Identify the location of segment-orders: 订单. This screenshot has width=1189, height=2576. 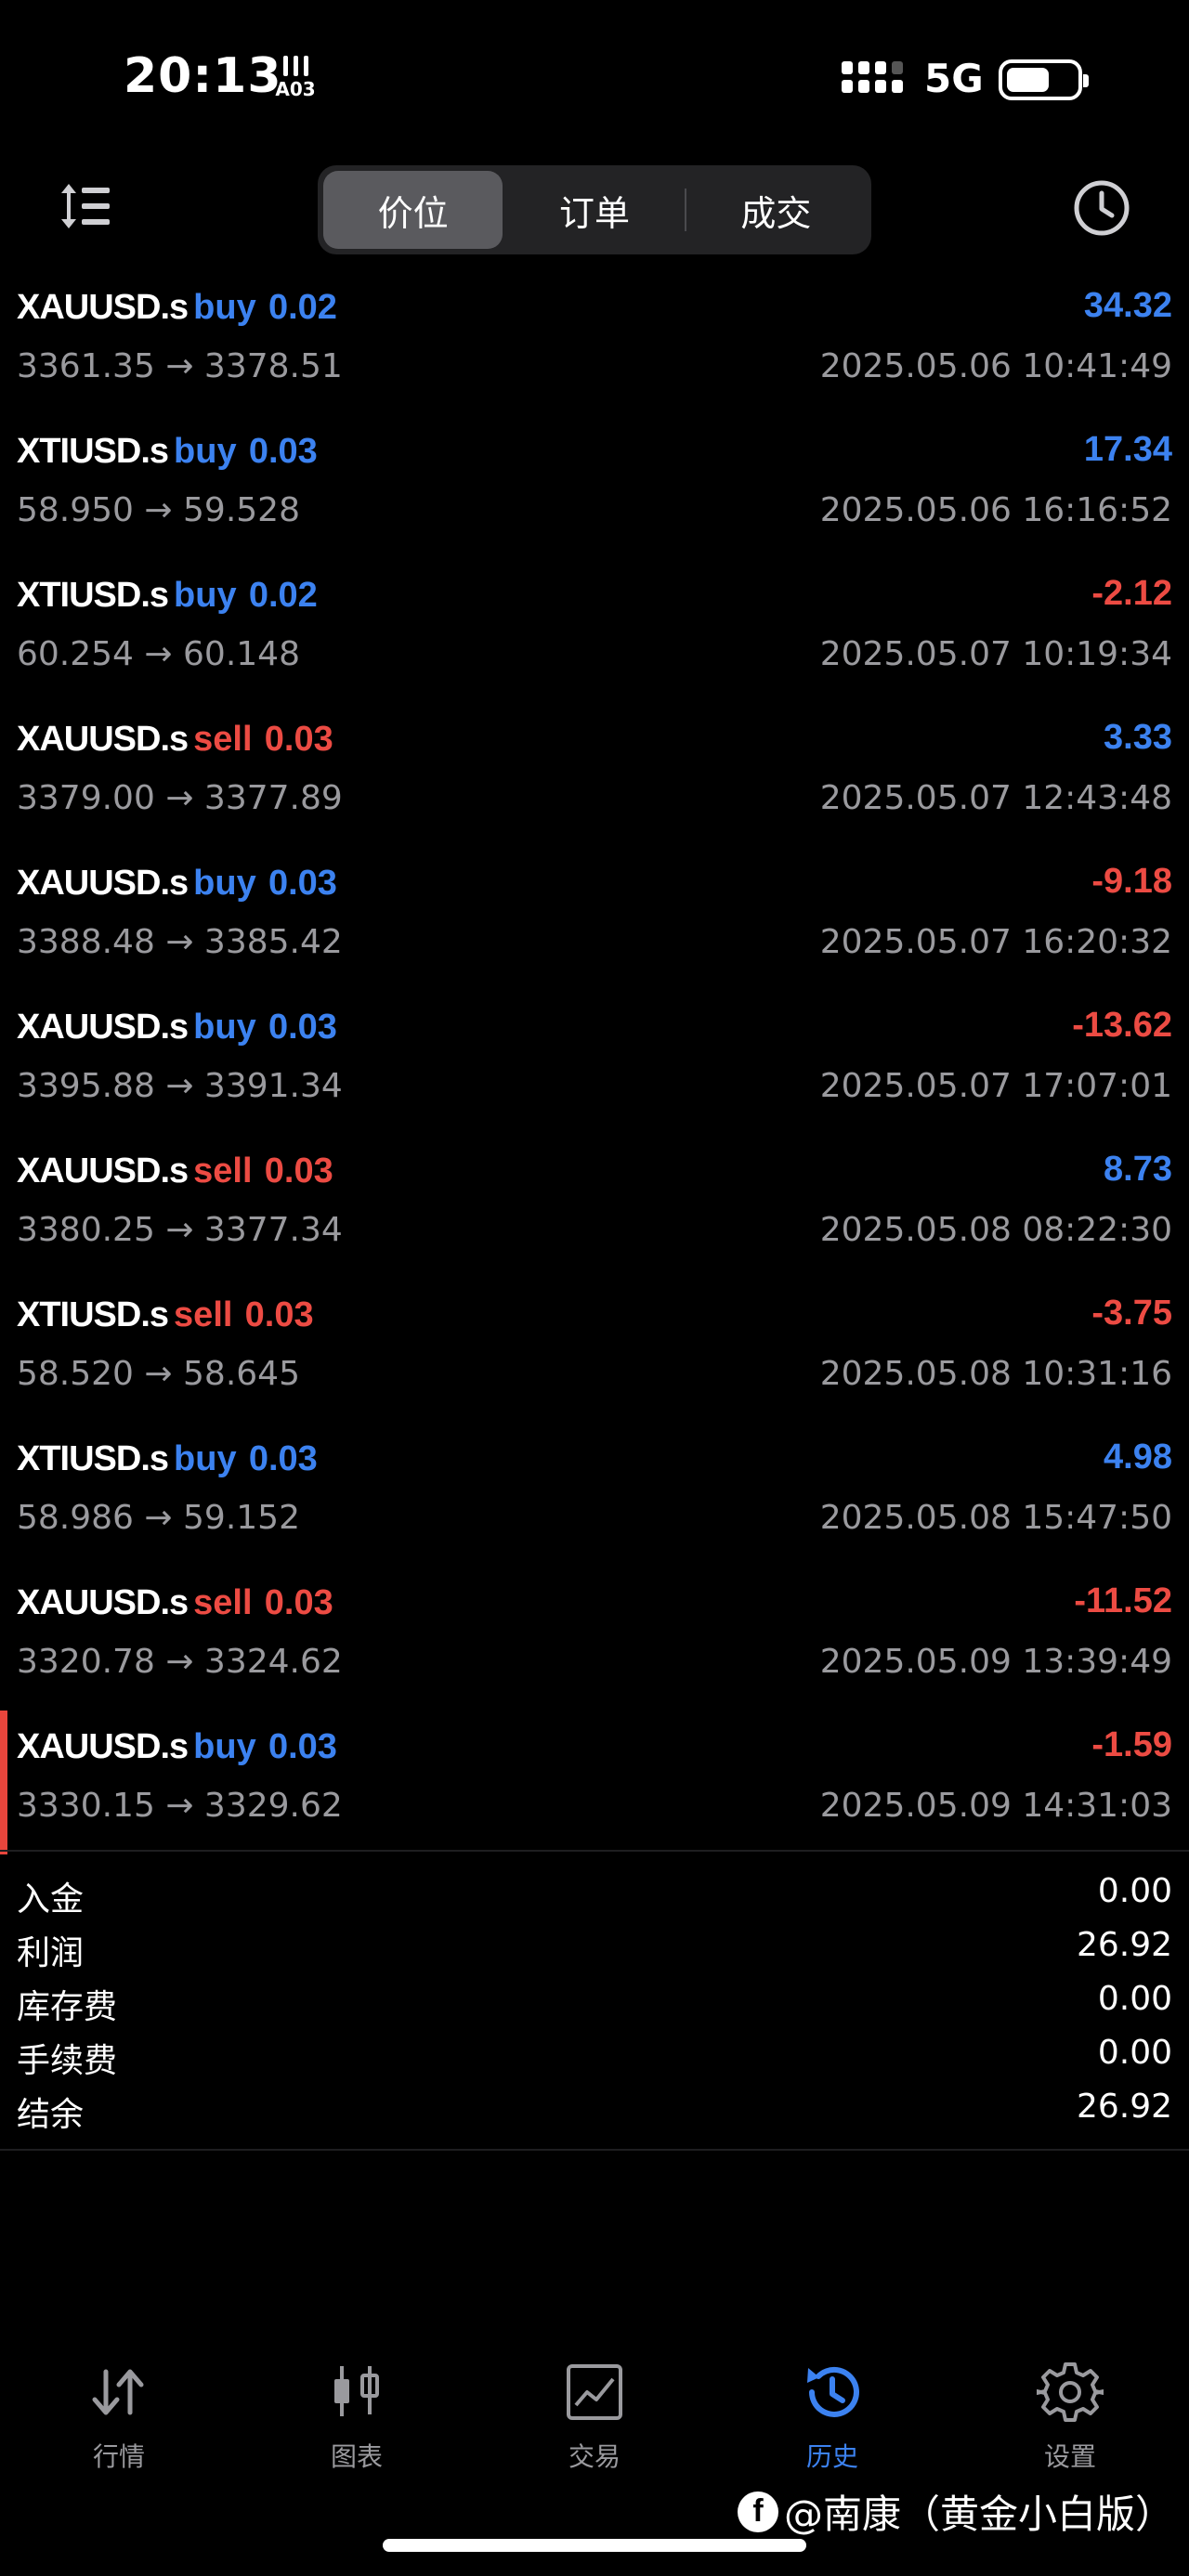
(594, 210).